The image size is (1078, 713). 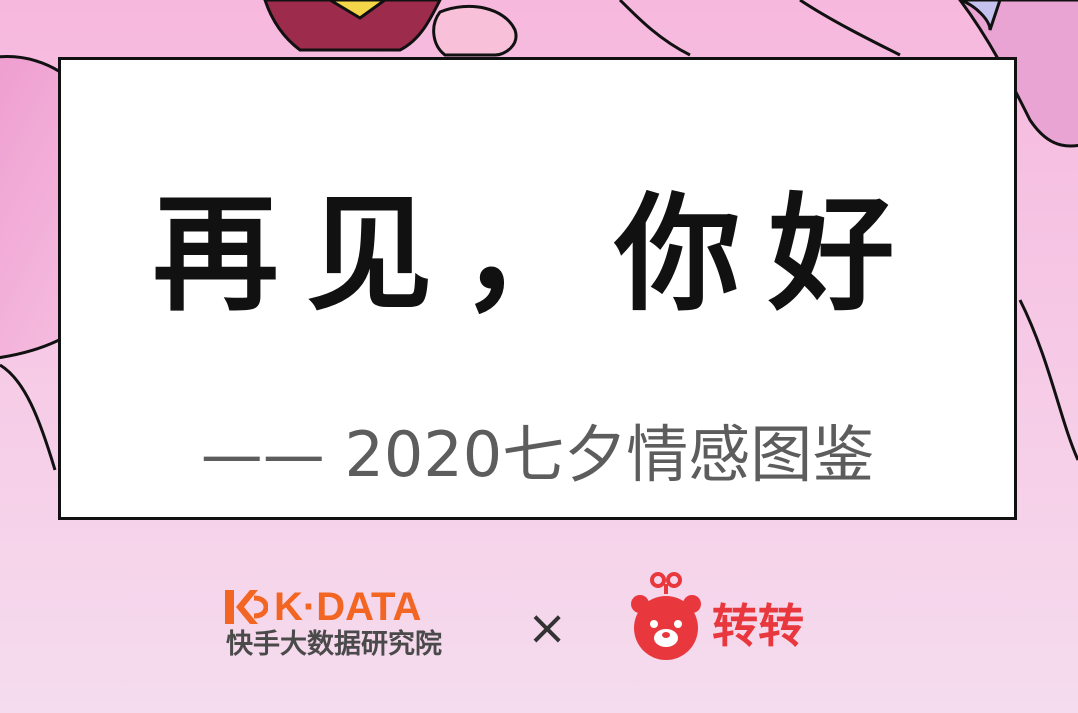 I want to click on kdata-subtitle: 快手大数据研究院, so click(x=334, y=644).